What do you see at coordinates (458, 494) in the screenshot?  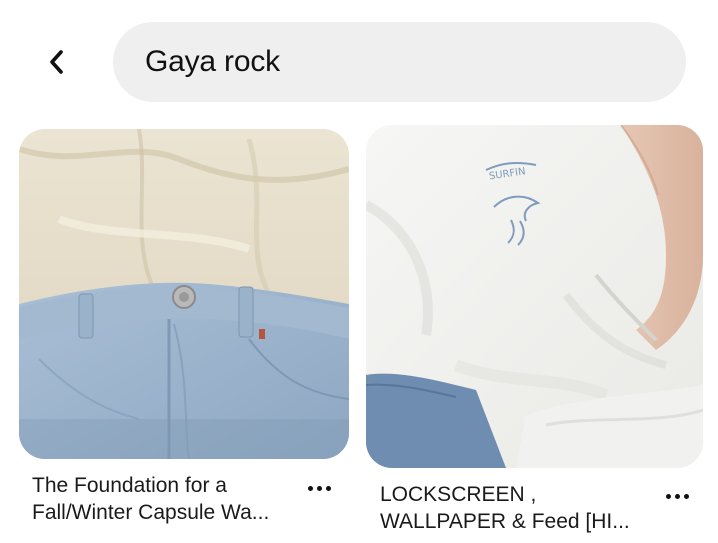 I see `pin-title-line1: LOCKSCREEN ,` at bounding box center [458, 494].